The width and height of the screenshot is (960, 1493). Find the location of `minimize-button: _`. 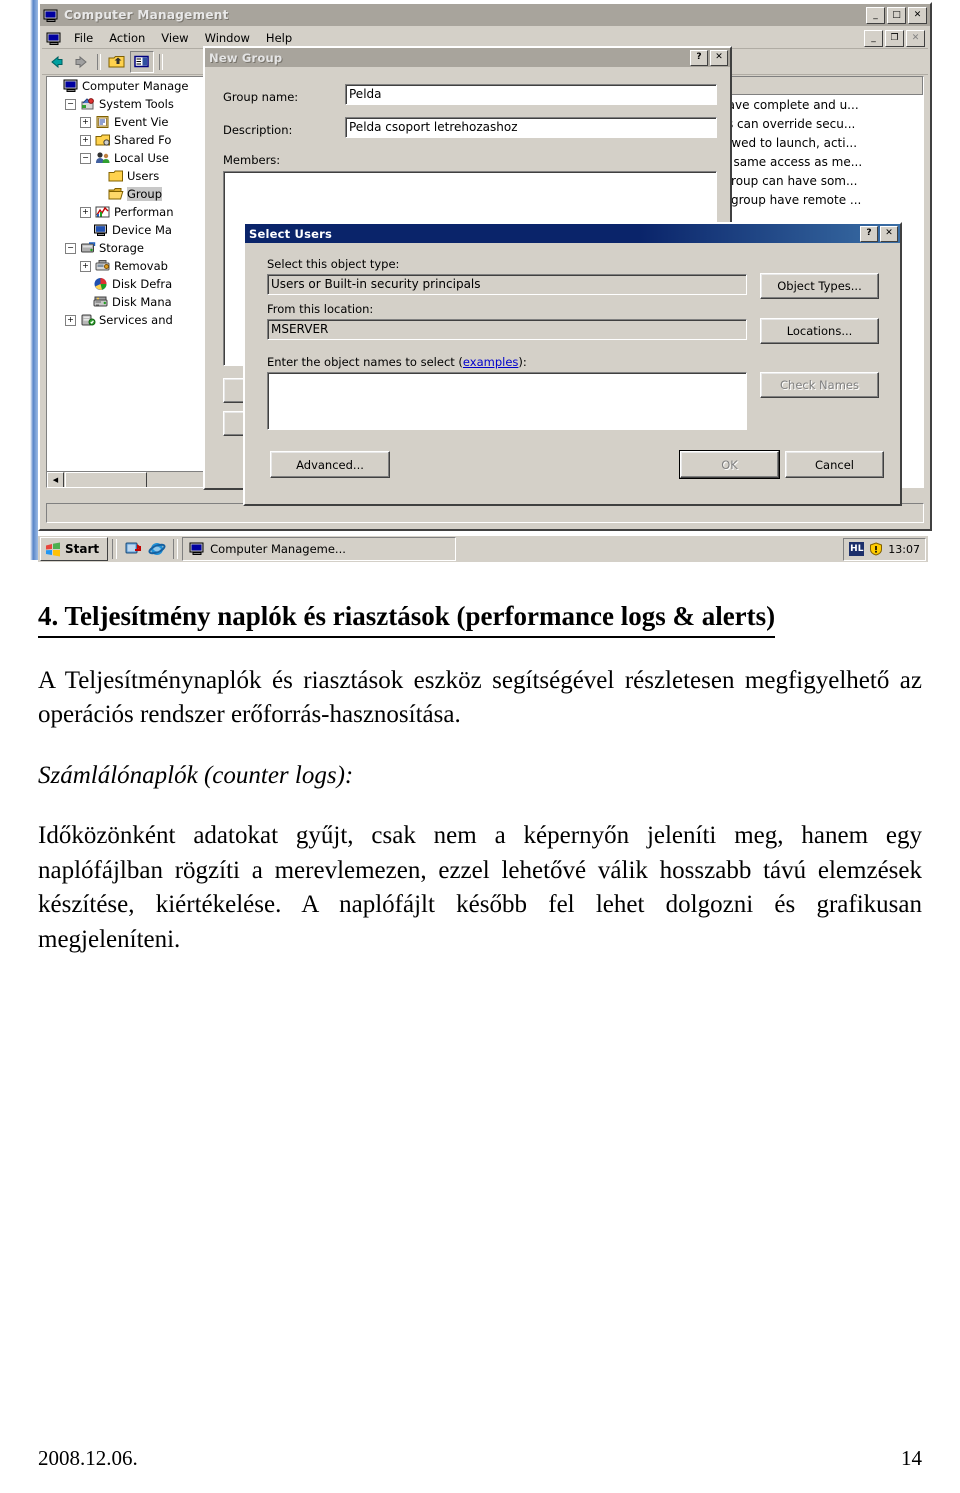

minimize-button: _ is located at coordinates (875, 15).